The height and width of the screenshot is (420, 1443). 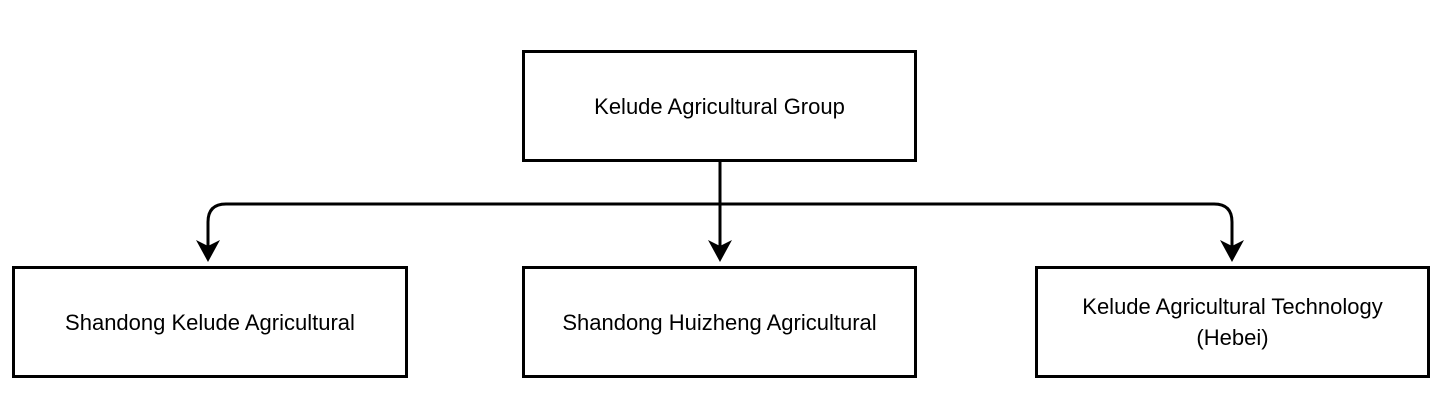 I want to click on node-child-2: Shandong Huizheng Agricultural, so click(x=719, y=322).